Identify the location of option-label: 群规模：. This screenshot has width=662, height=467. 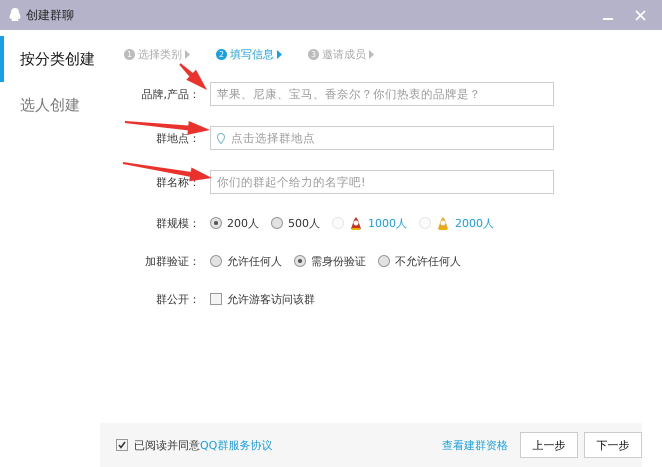
(178, 223).